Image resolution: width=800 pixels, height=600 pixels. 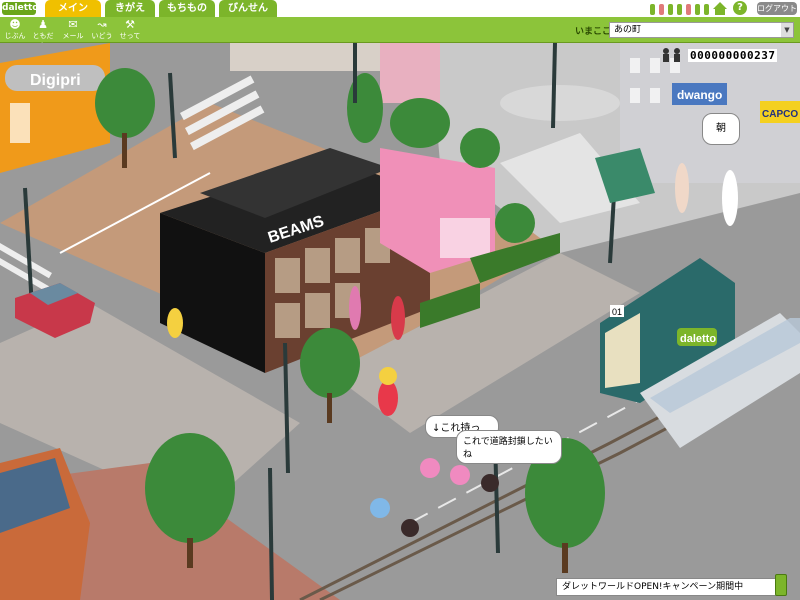 What do you see at coordinates (777, 8) in the screenshot?
I see `logout-button: ログアウト` at bounding box center [777, 8].